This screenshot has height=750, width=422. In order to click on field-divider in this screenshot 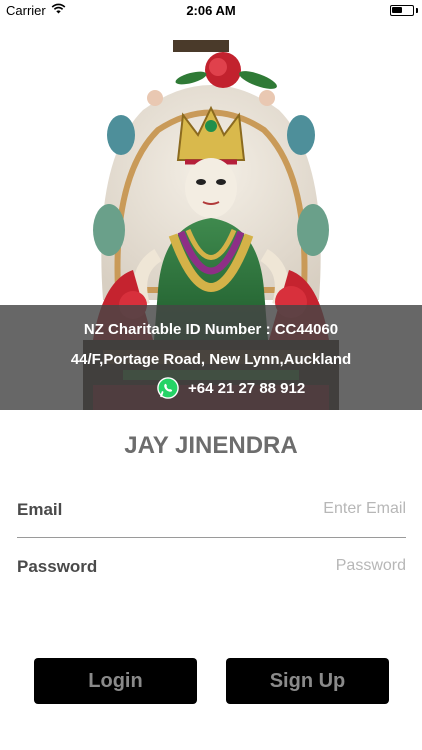, I will do `click(211, 537)`.